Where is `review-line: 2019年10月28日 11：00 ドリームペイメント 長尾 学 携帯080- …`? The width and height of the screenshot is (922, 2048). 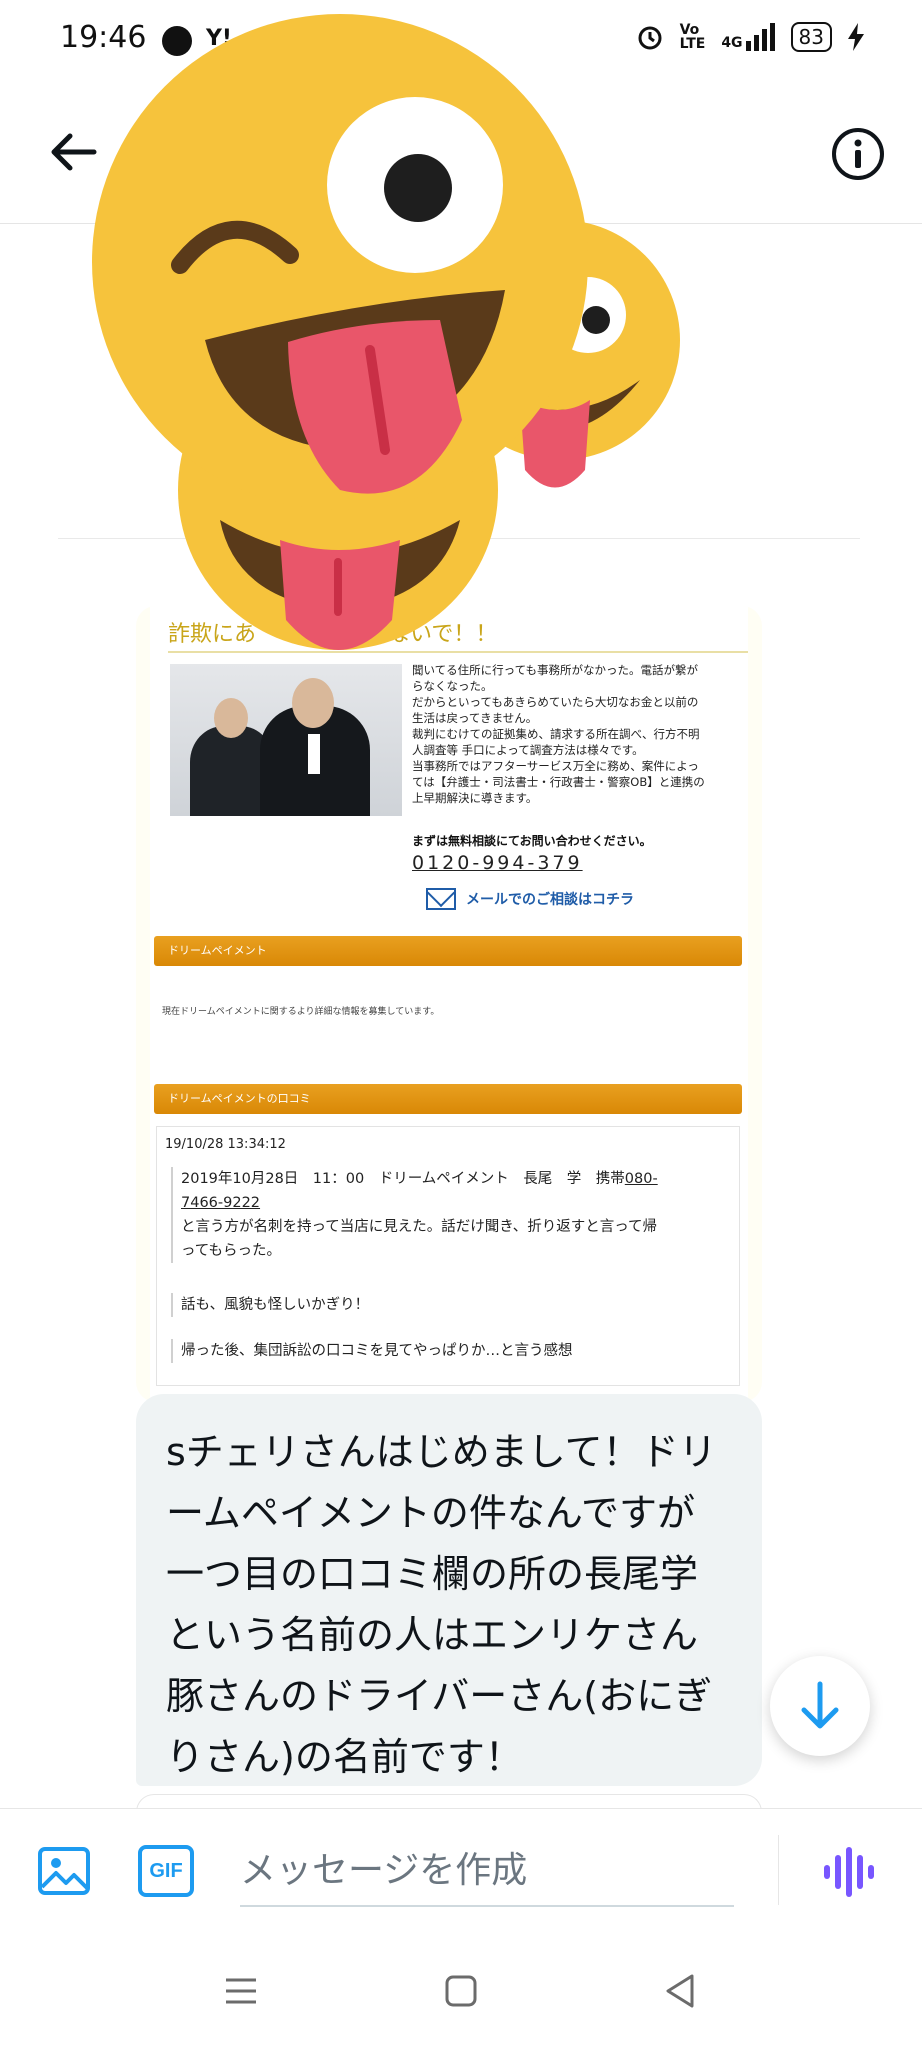 review-line: 2019年10月28日 11：00 ドリームペイメント 長尾 学 携帯080- … is located at coordinates (449, 1215).